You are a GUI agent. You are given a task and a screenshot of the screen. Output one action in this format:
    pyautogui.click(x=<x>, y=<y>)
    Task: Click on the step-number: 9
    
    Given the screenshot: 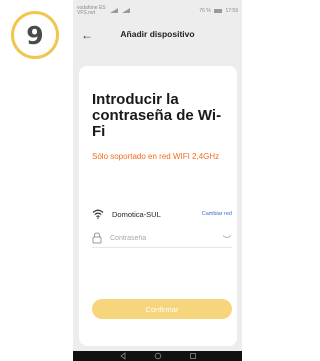 What is the action you would take?
    pyautogui.click(x=35, y=35)
    